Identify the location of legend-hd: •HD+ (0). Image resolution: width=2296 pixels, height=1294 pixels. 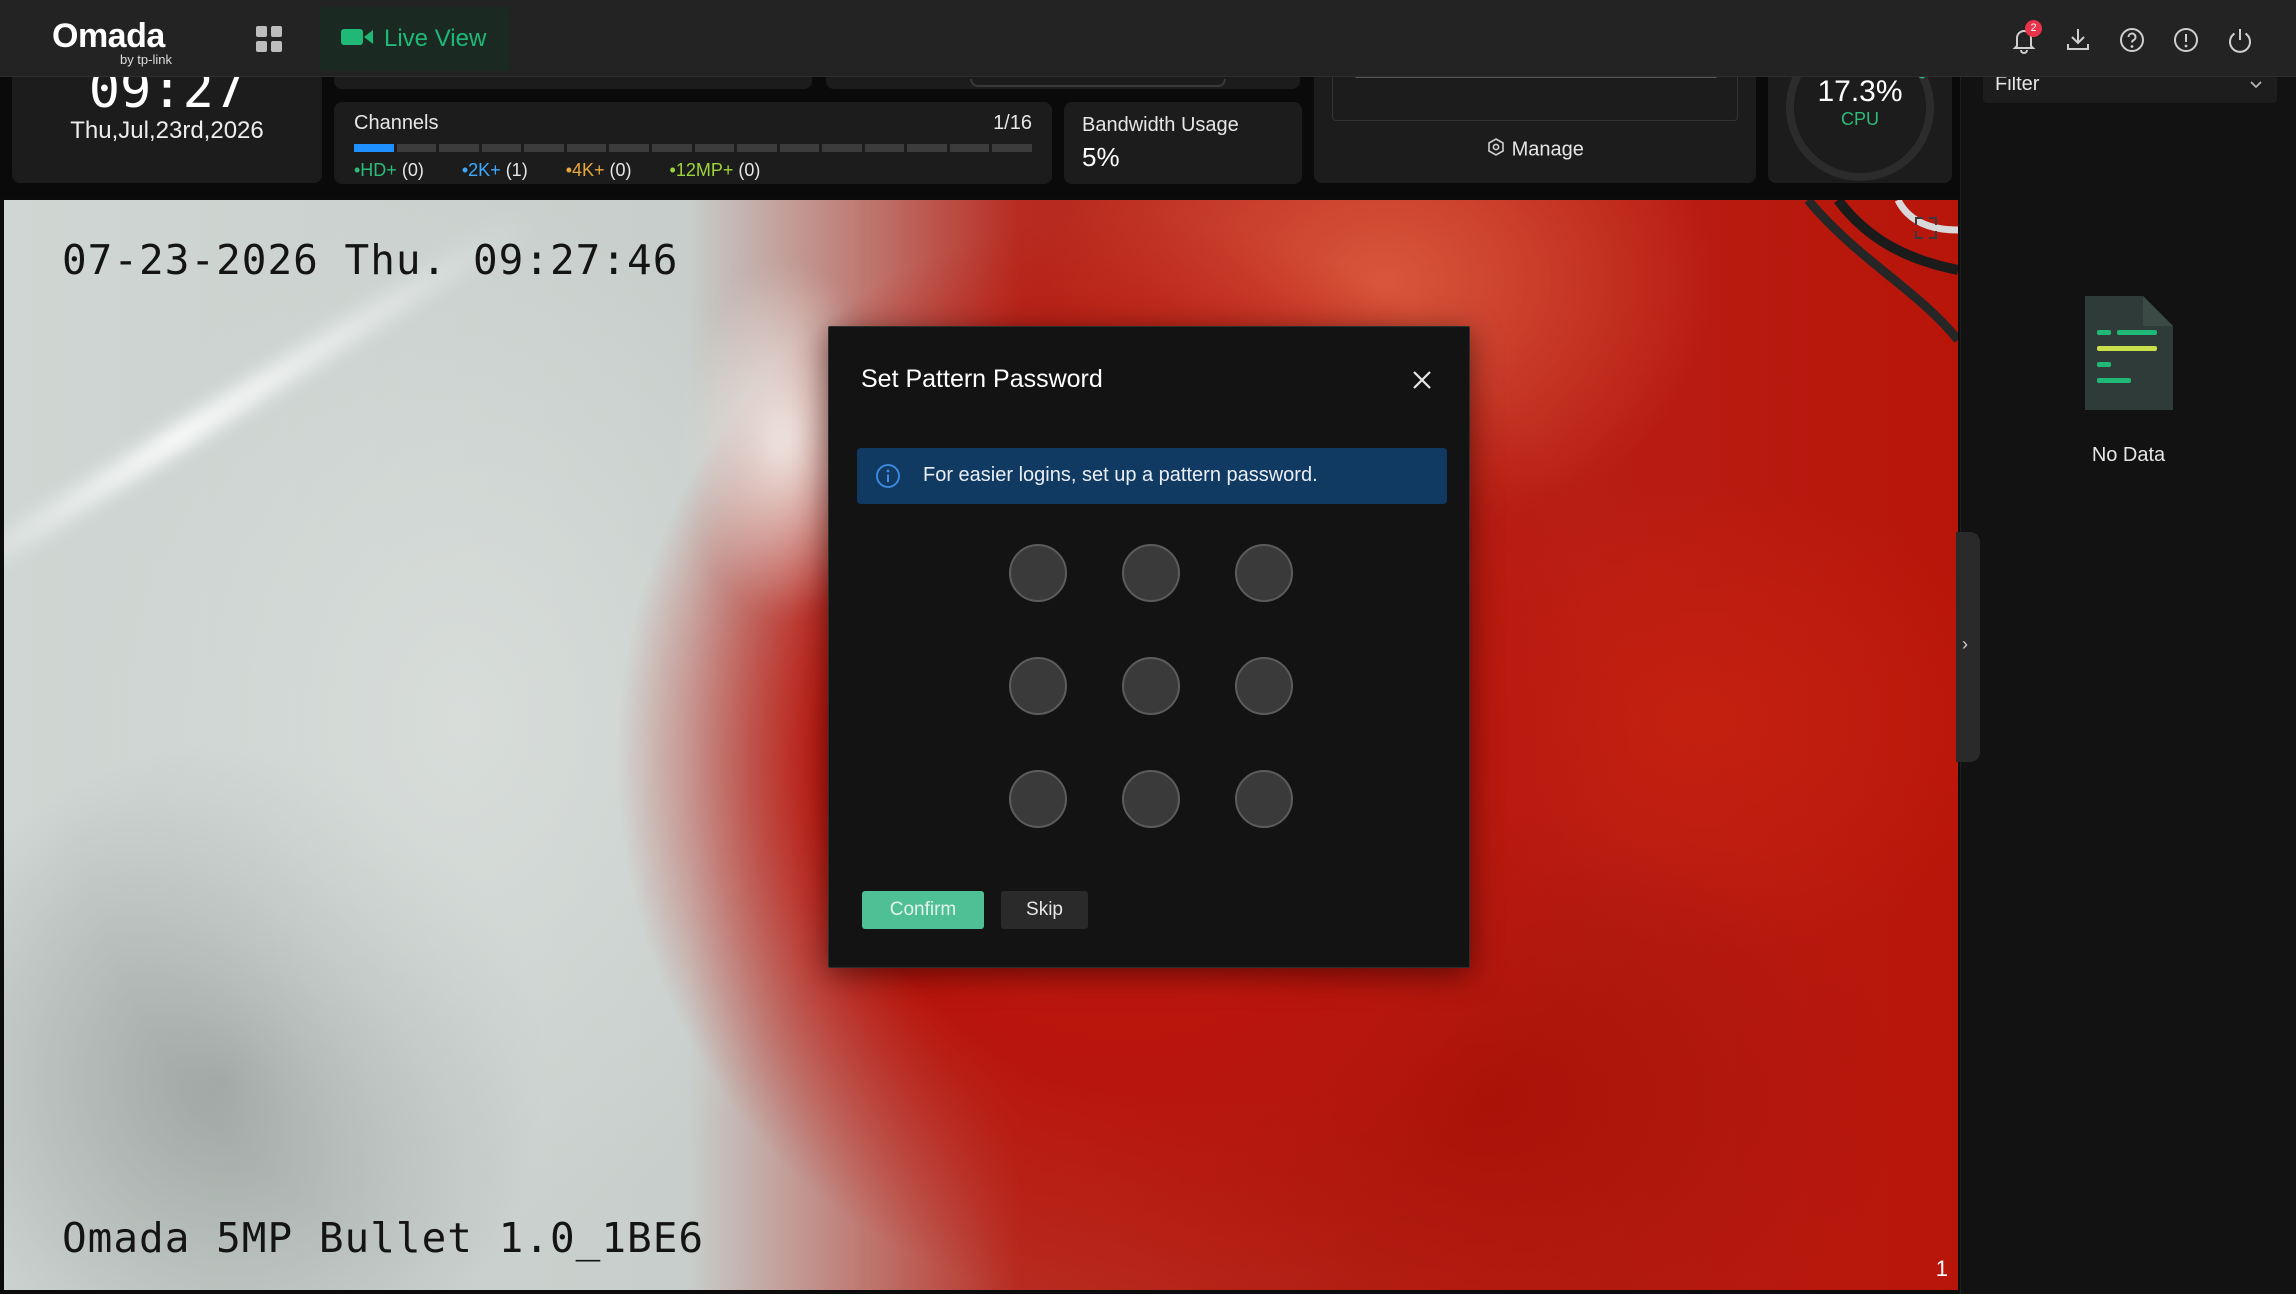
(389, 170).